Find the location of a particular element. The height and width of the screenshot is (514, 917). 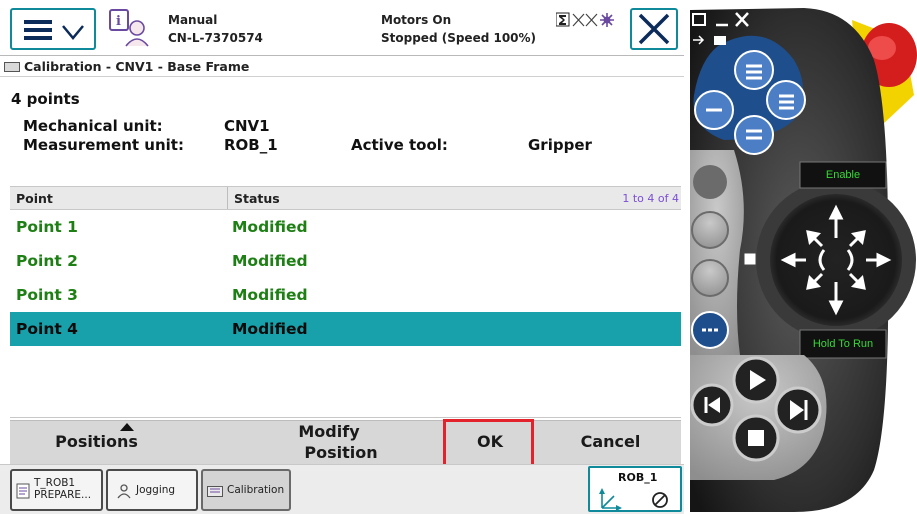

coordinate-system-icon is located at coordinates (633, 499).